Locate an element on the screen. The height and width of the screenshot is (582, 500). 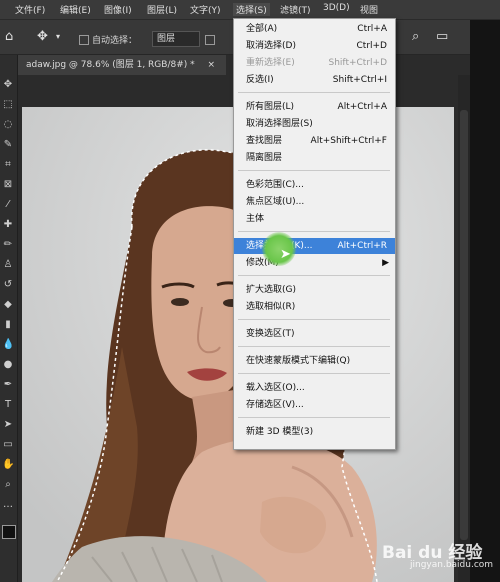
menu-item-deselect-layers: 取消选择图层(S) is located at coordinates (314, 124).